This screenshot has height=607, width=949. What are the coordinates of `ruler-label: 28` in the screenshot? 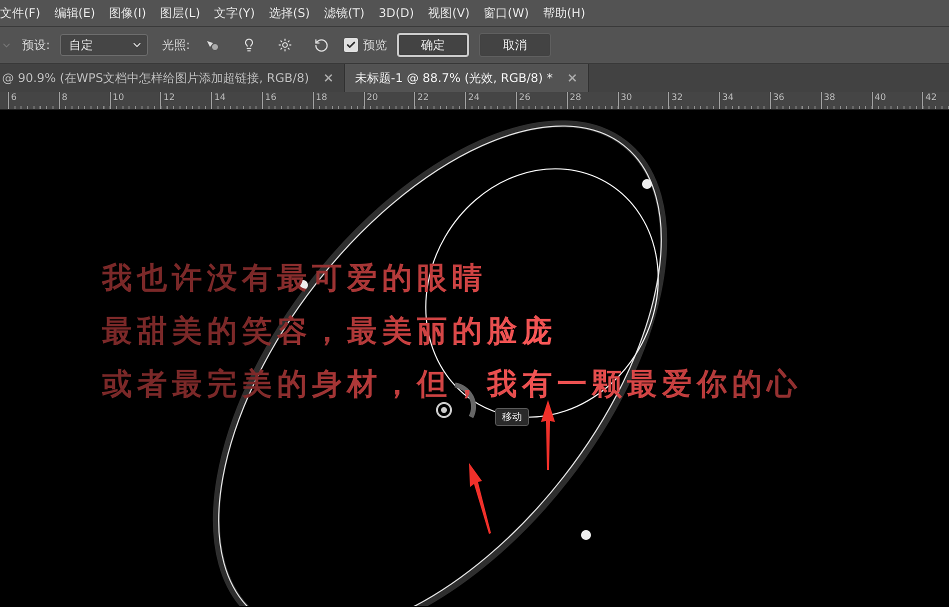 It's located at (592, 100).